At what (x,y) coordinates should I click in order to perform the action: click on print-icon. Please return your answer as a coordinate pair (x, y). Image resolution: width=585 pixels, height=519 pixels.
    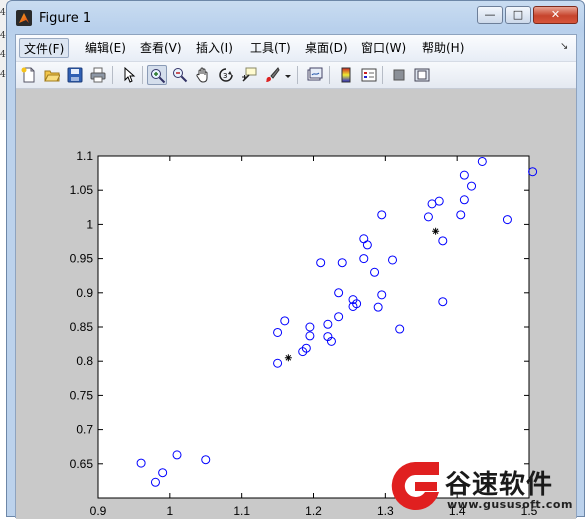
    Looking at the image, I should click on (98, 75).